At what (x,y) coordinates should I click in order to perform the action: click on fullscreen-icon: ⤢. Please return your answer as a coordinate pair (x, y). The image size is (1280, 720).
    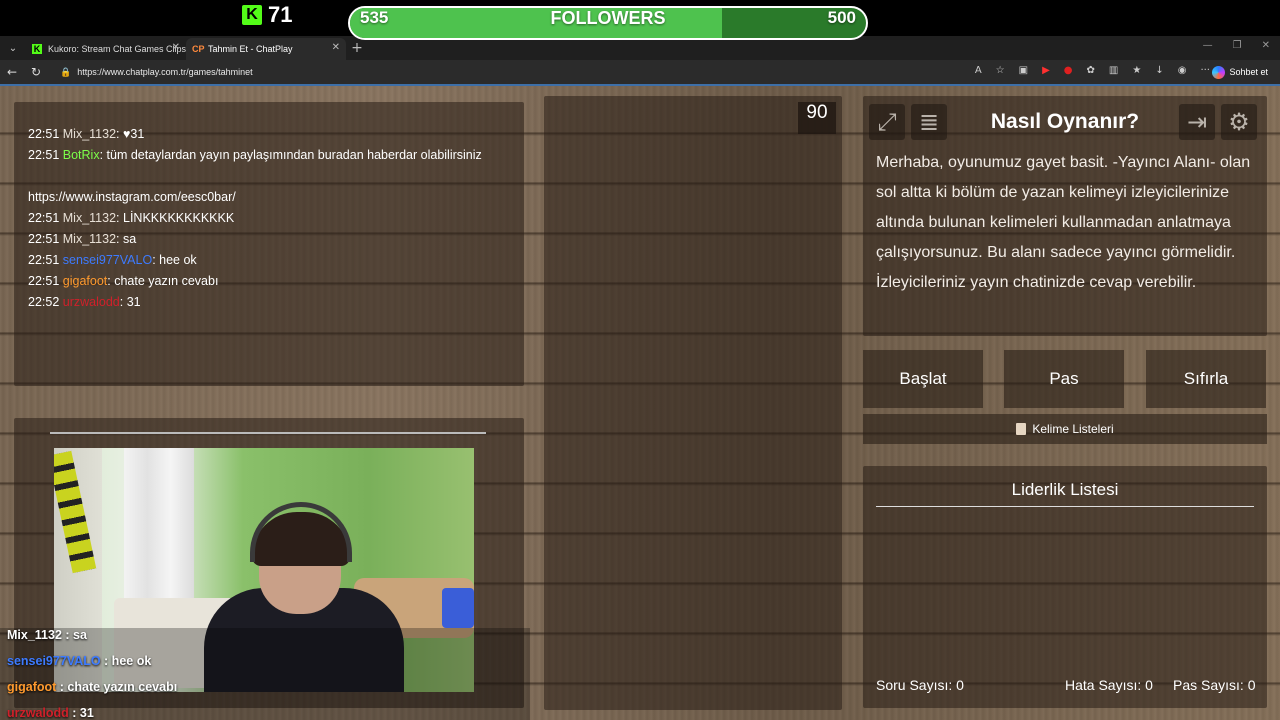
    Looking at the image, I should click on (887, 122).